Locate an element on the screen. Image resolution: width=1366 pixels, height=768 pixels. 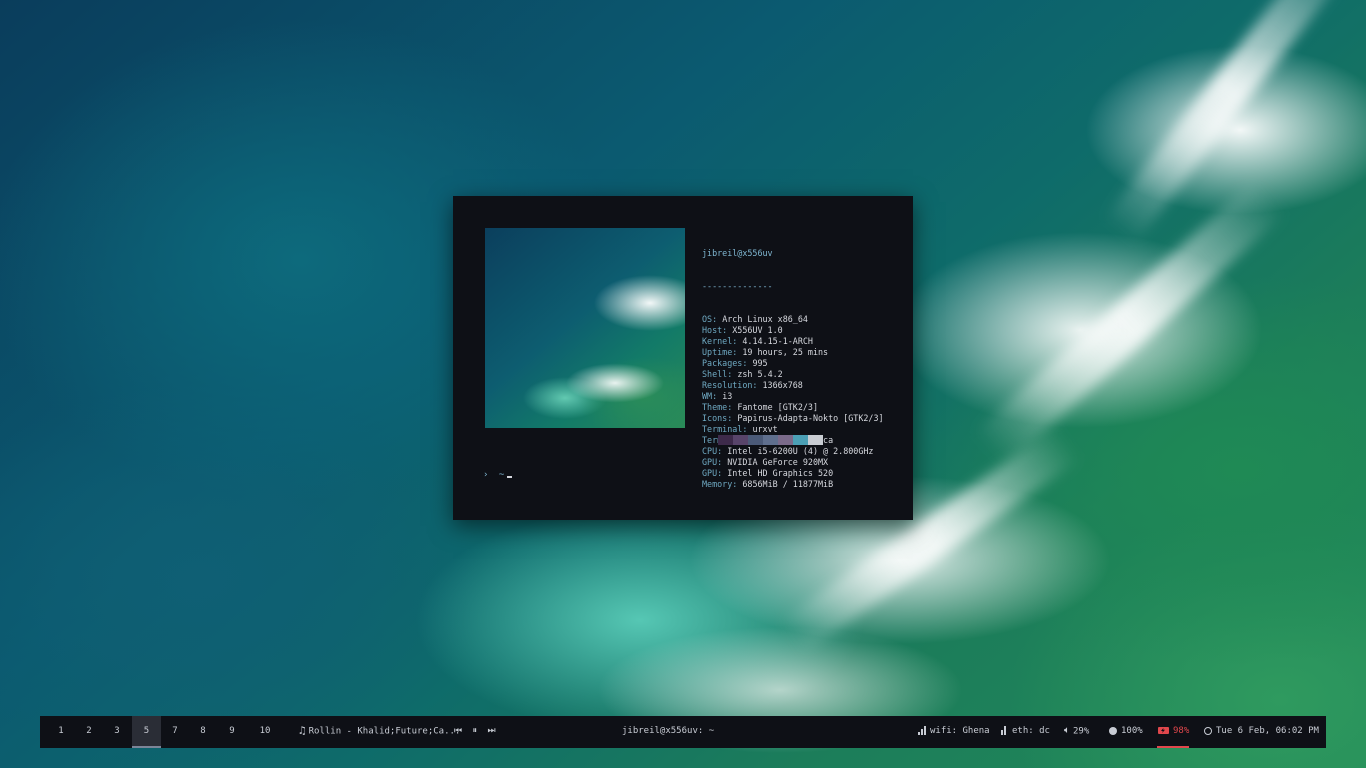
info-value: urxvt is located at coordinates (765, 429).